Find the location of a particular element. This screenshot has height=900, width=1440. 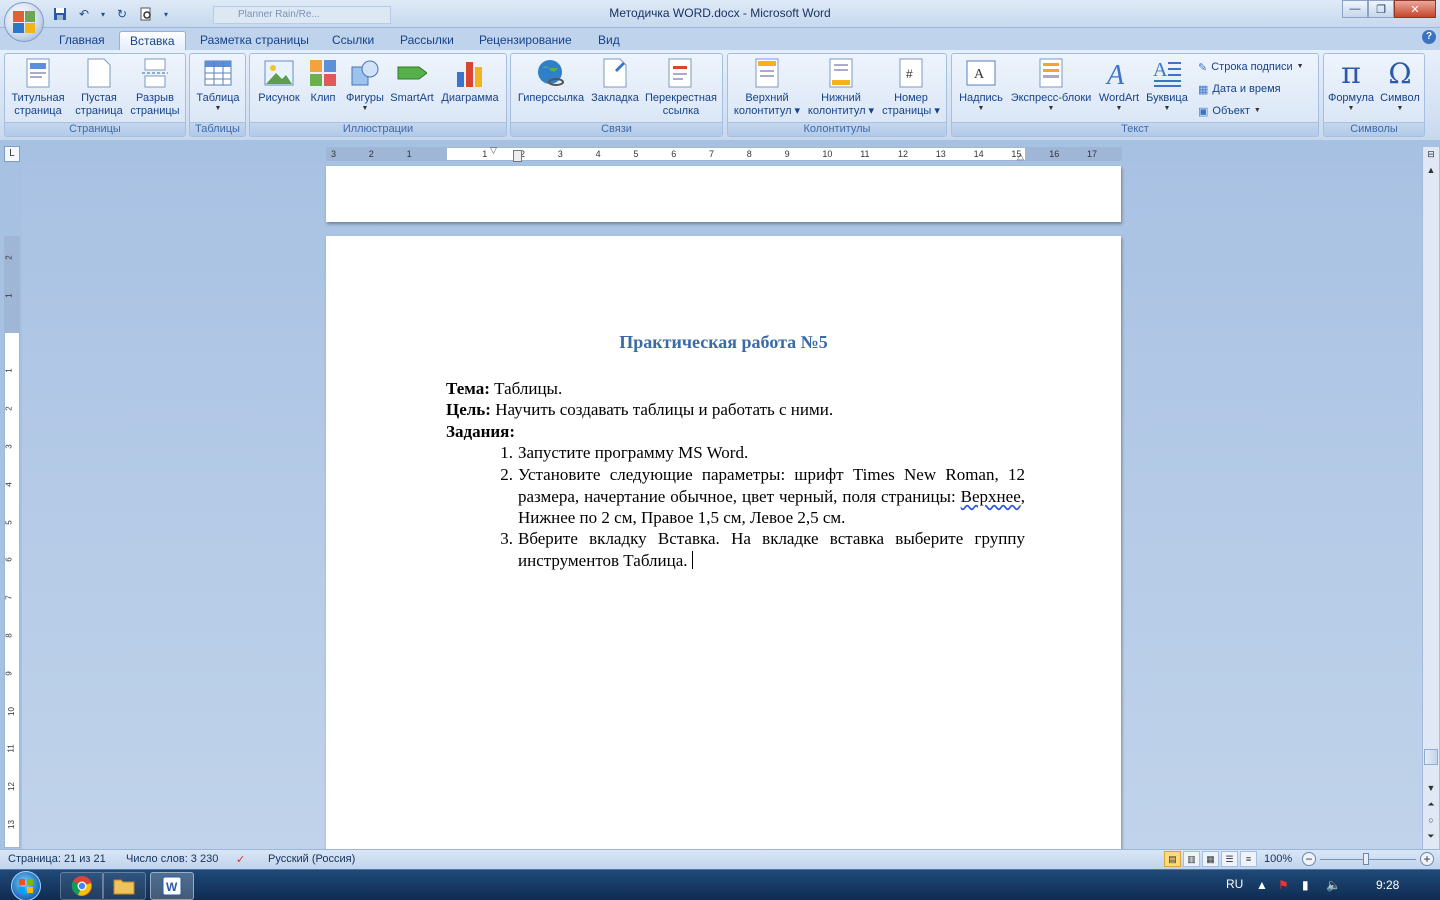

quick-parts-button: Экспресс-блоки ▼ is located at coordinates (1051, 83).